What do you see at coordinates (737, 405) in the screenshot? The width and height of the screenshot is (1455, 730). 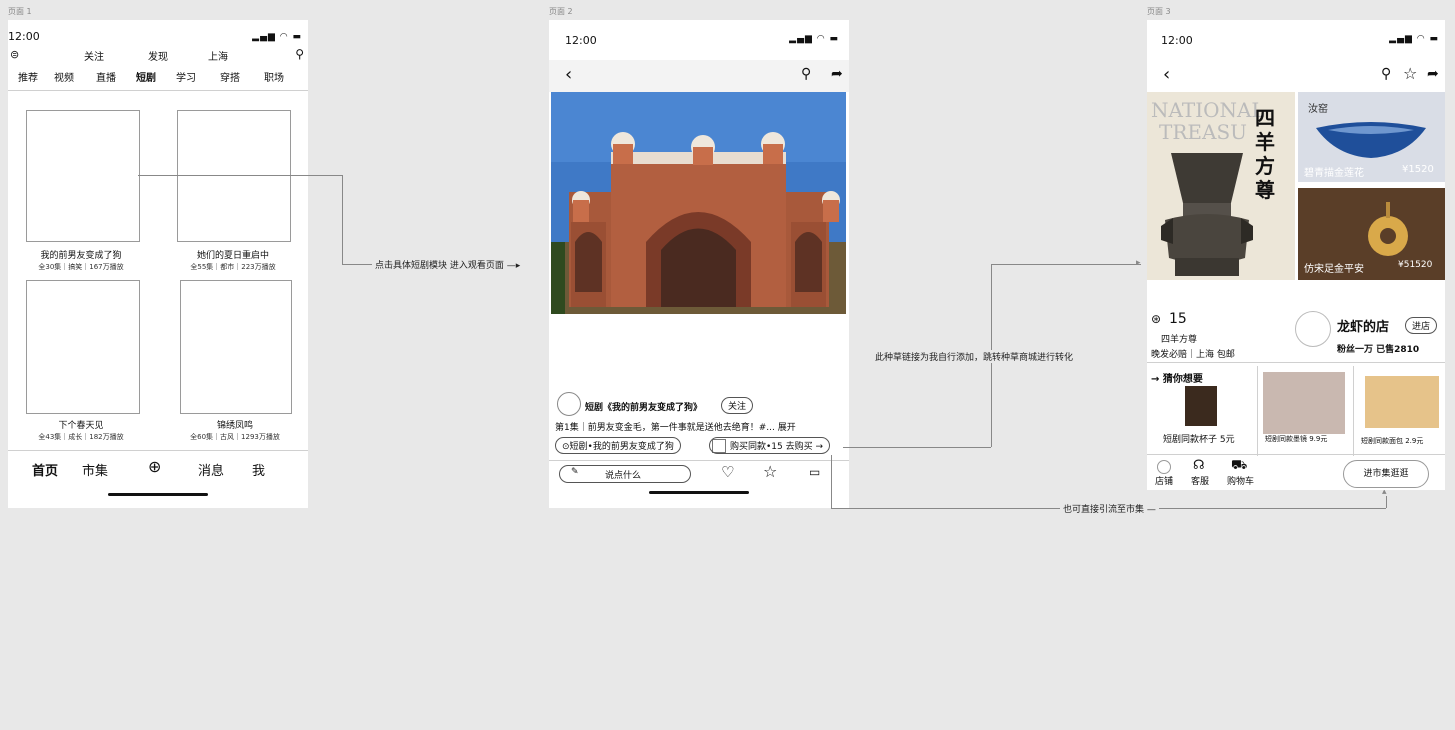 I see `follow-button: 关注` at bounding box center [737, 405].